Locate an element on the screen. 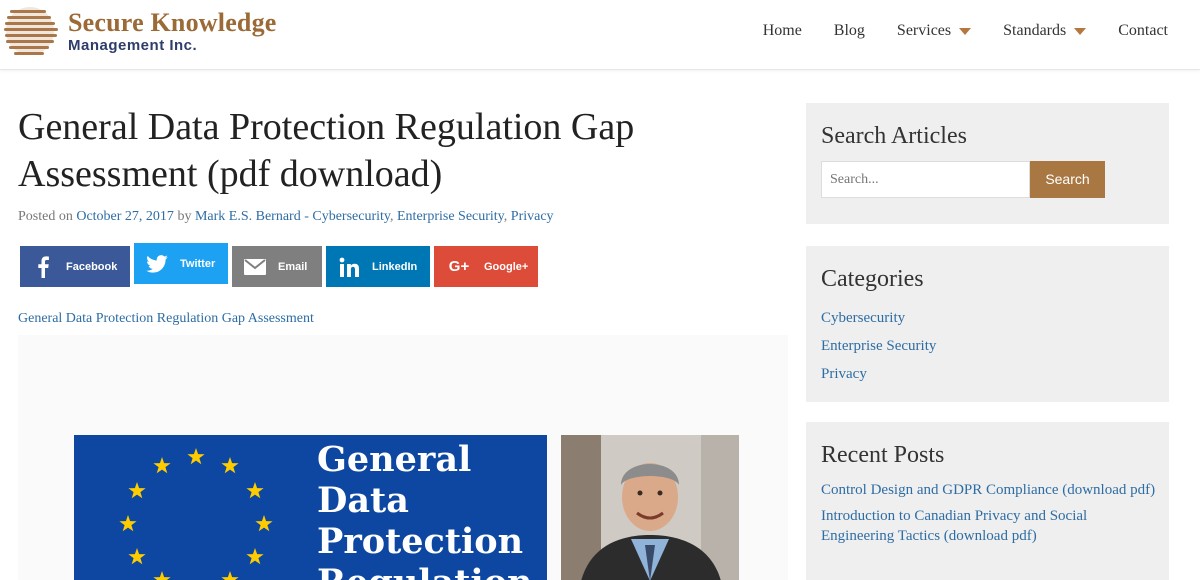 The height and width of the screenshot is (580, 1200). facebook-icon is located at coordinates (43, 266).